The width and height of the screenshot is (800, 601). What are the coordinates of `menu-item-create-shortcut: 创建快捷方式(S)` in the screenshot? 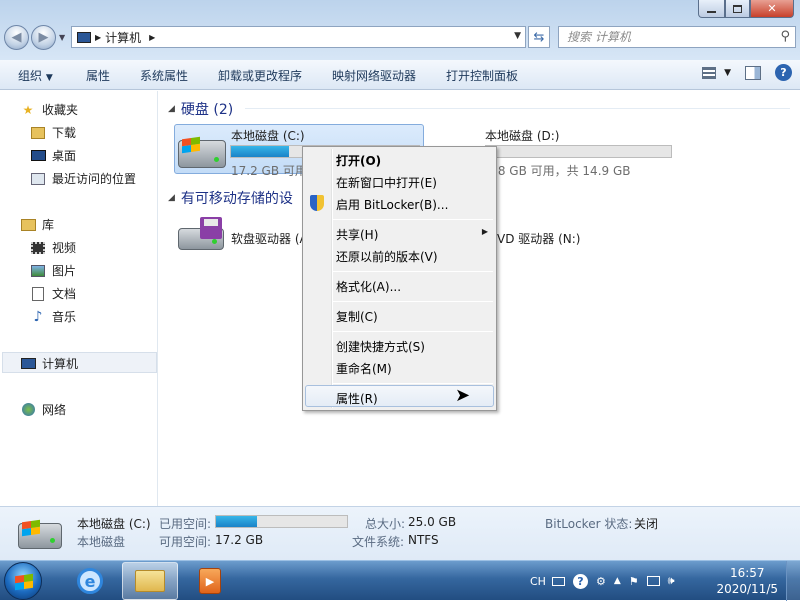 It's located at (380, 346).